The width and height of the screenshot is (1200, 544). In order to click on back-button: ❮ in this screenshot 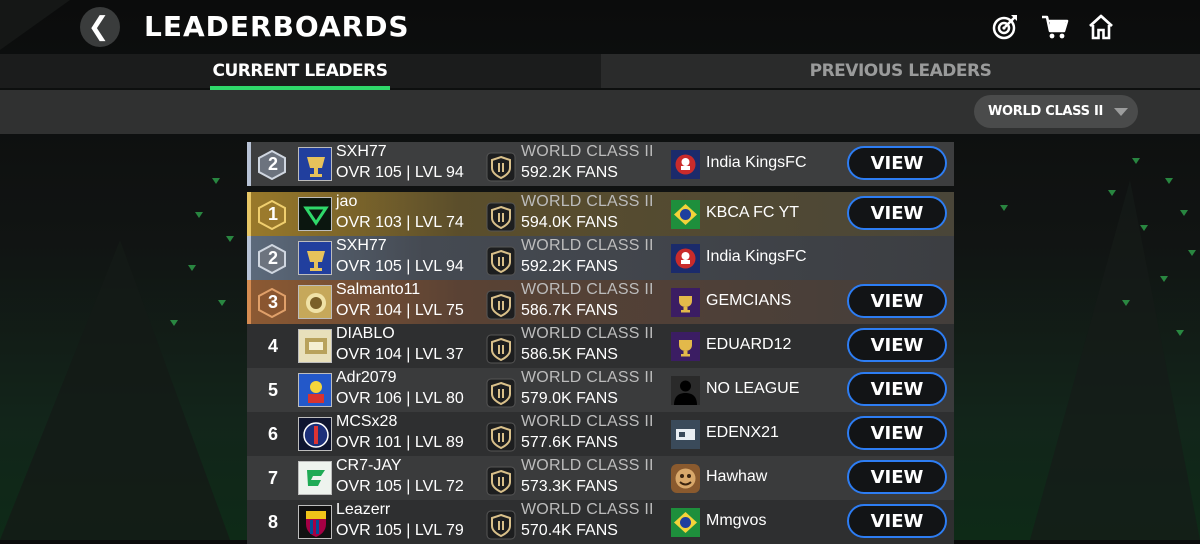, I will do `click(100, 27)`.